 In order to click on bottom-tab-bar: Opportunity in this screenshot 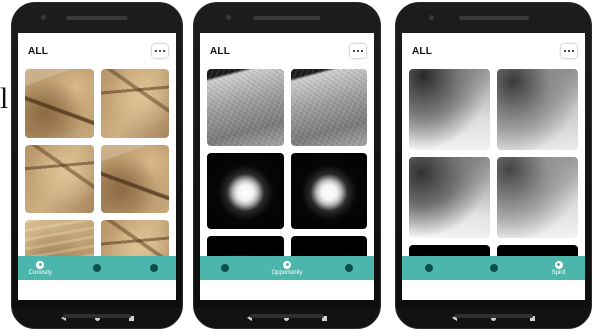, I will do `click(287, 268)`.